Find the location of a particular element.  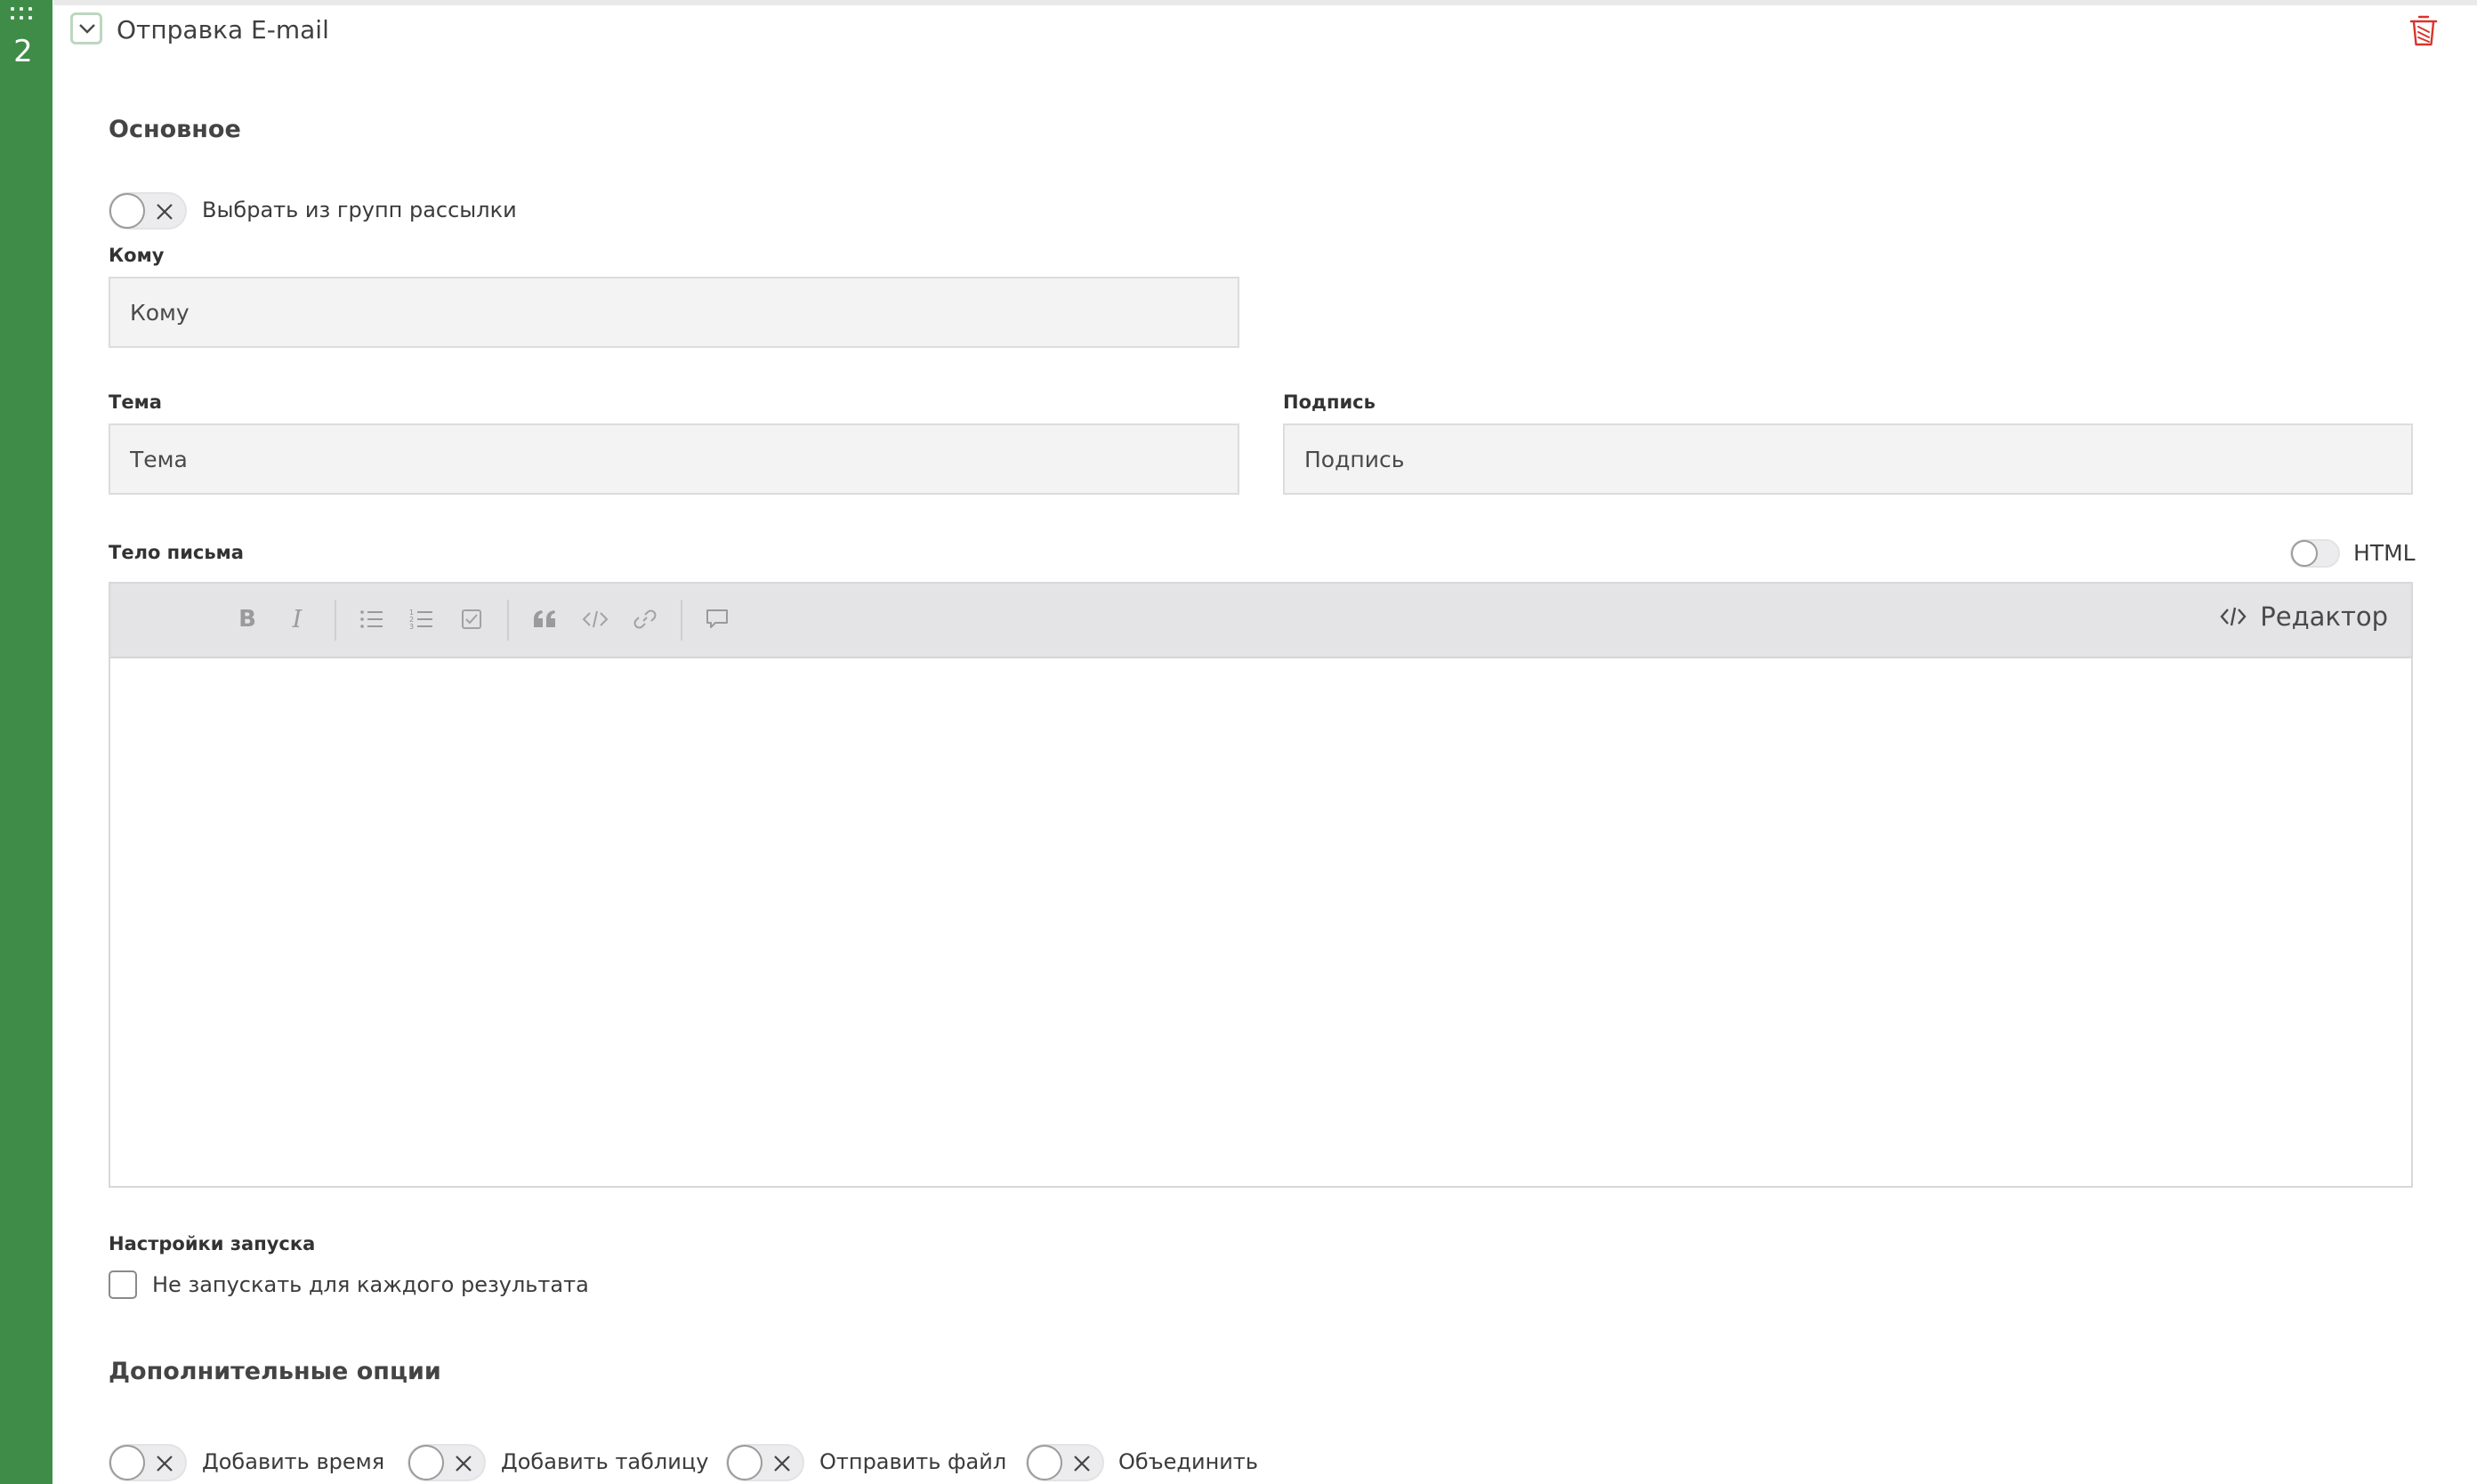

checklist-button is located at coordinates (472, 619).